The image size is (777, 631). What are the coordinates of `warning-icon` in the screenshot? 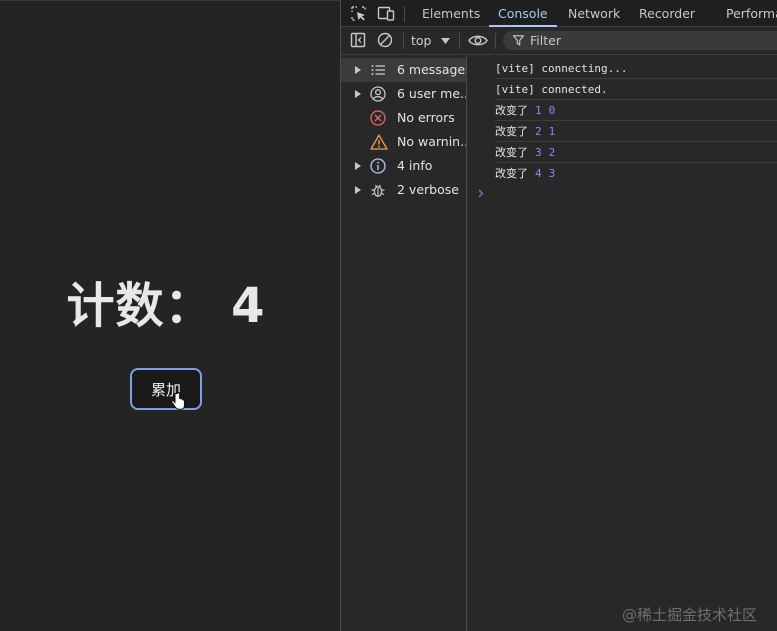 It's located at (379, 142).